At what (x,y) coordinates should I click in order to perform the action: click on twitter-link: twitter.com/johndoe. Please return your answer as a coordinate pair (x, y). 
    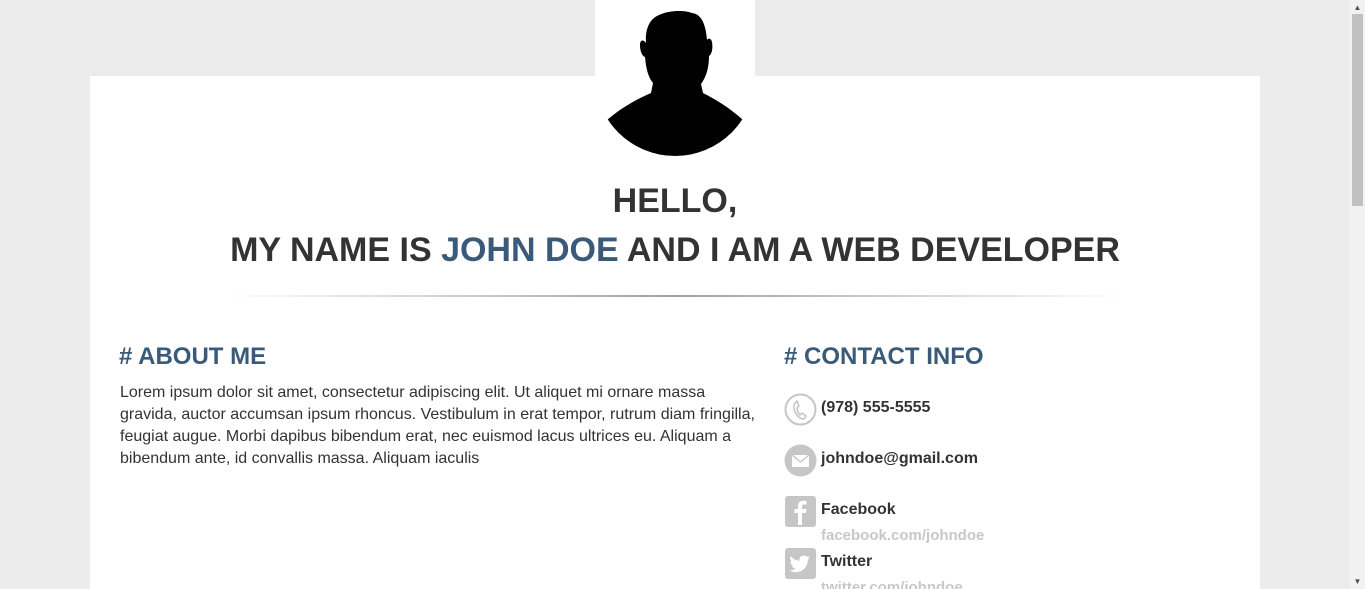
    Looking at the image, I should click on (892, 584).